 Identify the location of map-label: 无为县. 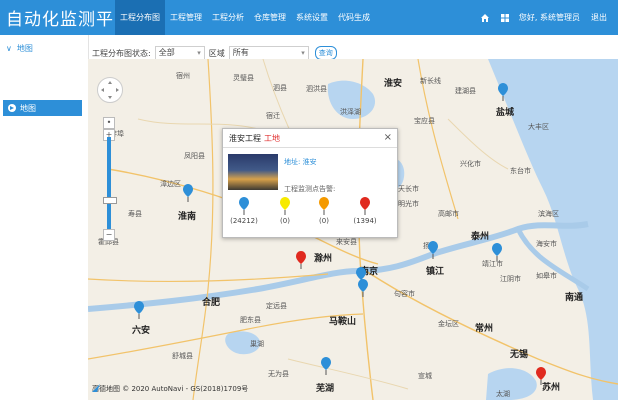
(278, 374).